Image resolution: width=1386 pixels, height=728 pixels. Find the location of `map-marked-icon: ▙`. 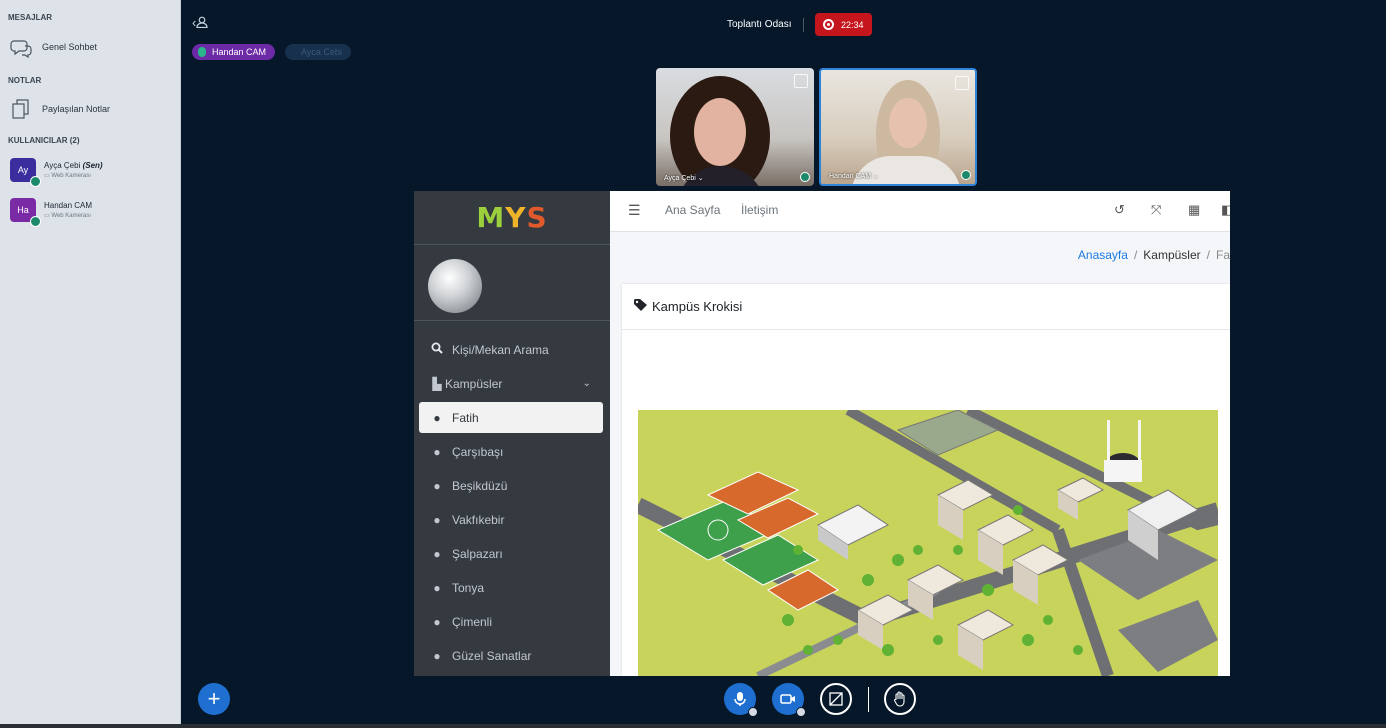

map-marked-icon: ▙ is located at coordinates (437, 383).